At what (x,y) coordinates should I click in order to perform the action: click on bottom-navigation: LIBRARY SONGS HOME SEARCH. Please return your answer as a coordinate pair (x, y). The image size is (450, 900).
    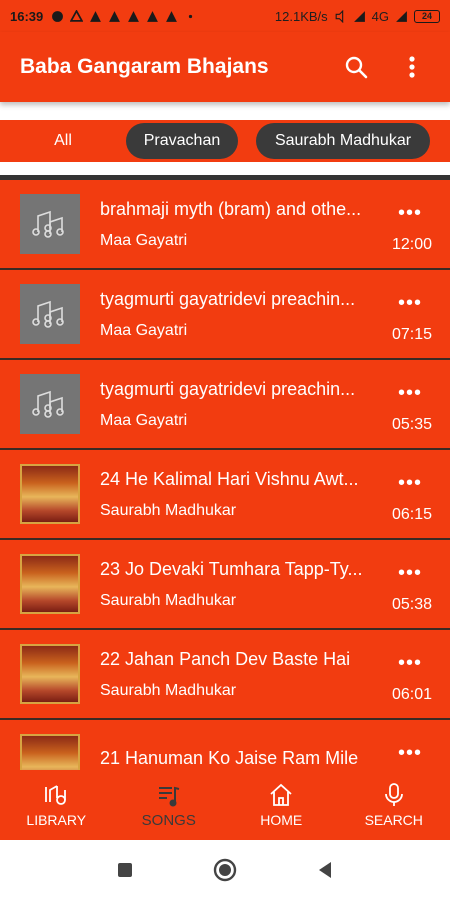
    Looking at the image, I should click on (225, 805).